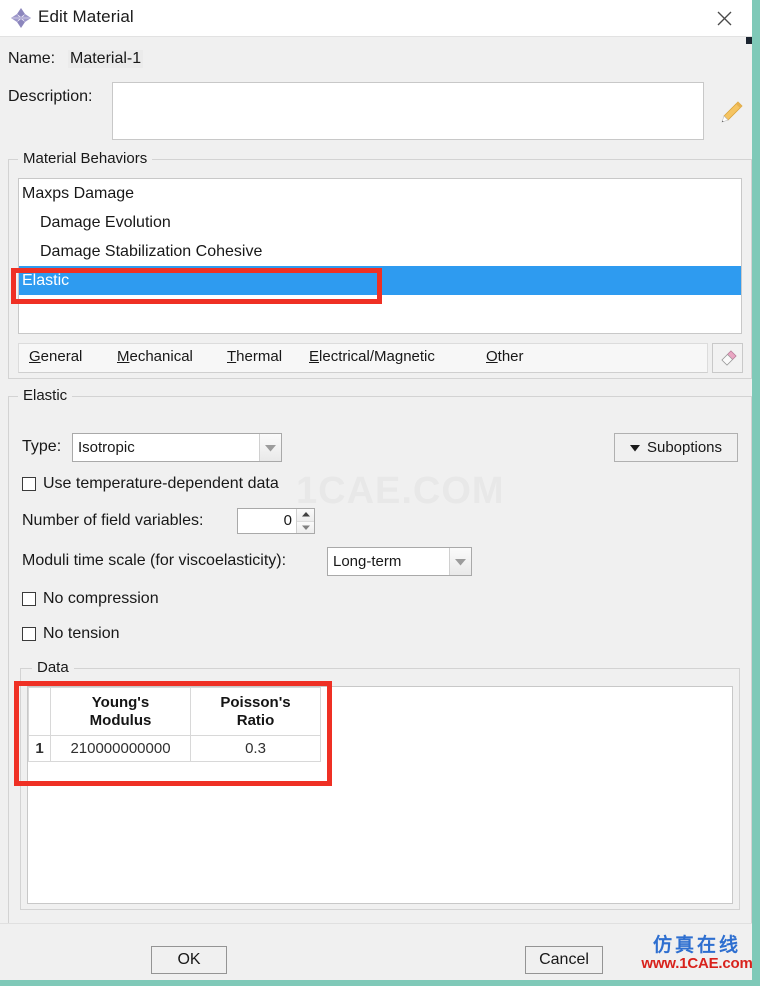  What do you see at coordinates (731, 112) in the screenshot?
I see `pencil-icon` at bounding box center [731, 112].